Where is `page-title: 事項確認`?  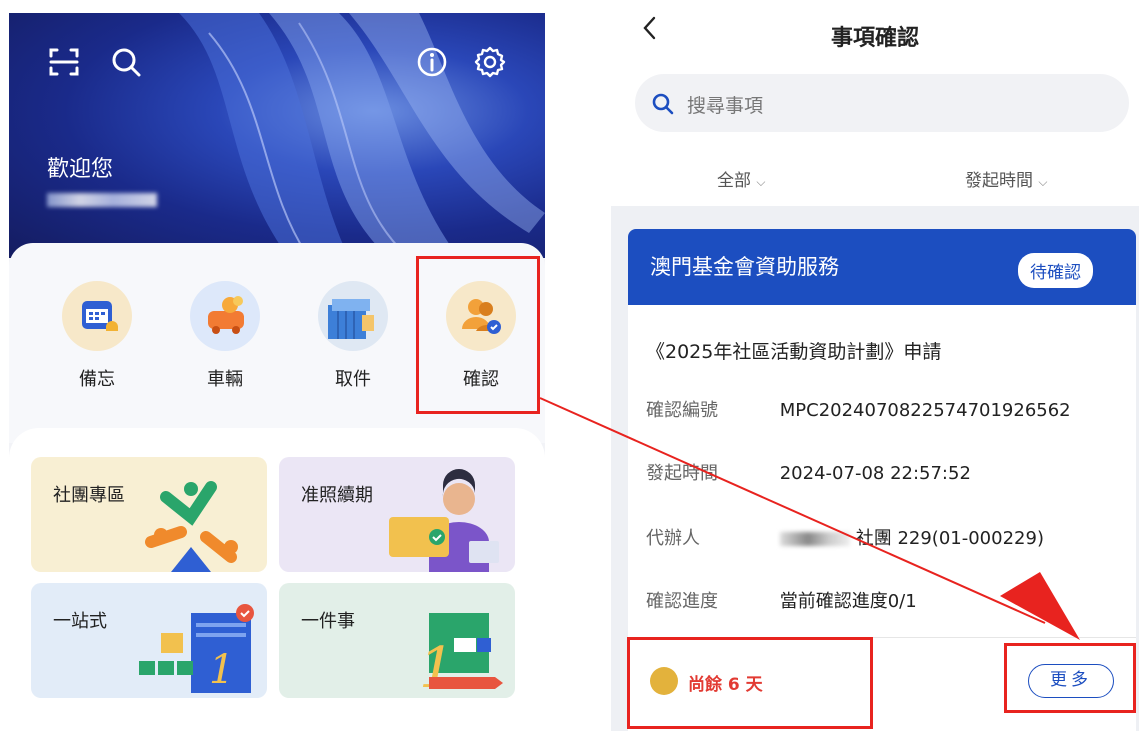 page-title: 事項確認 is located at coordinates (874, 38).